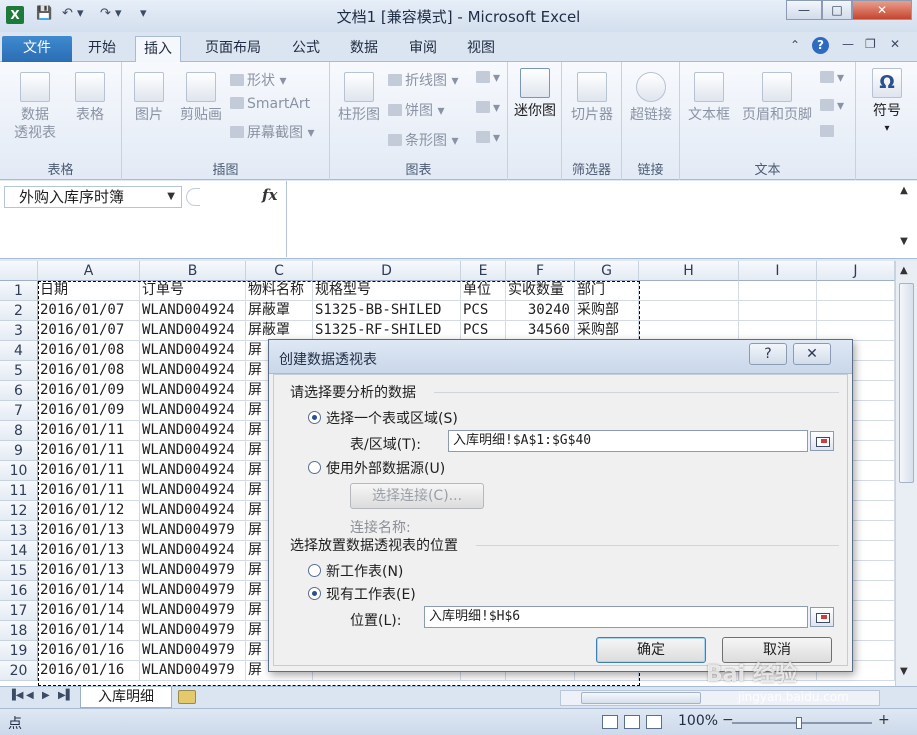 This screenshot has width=917, height=735. Describe the element at coordinates (540, 271) in the screenshot. I see `column-header-f: F` at that location.